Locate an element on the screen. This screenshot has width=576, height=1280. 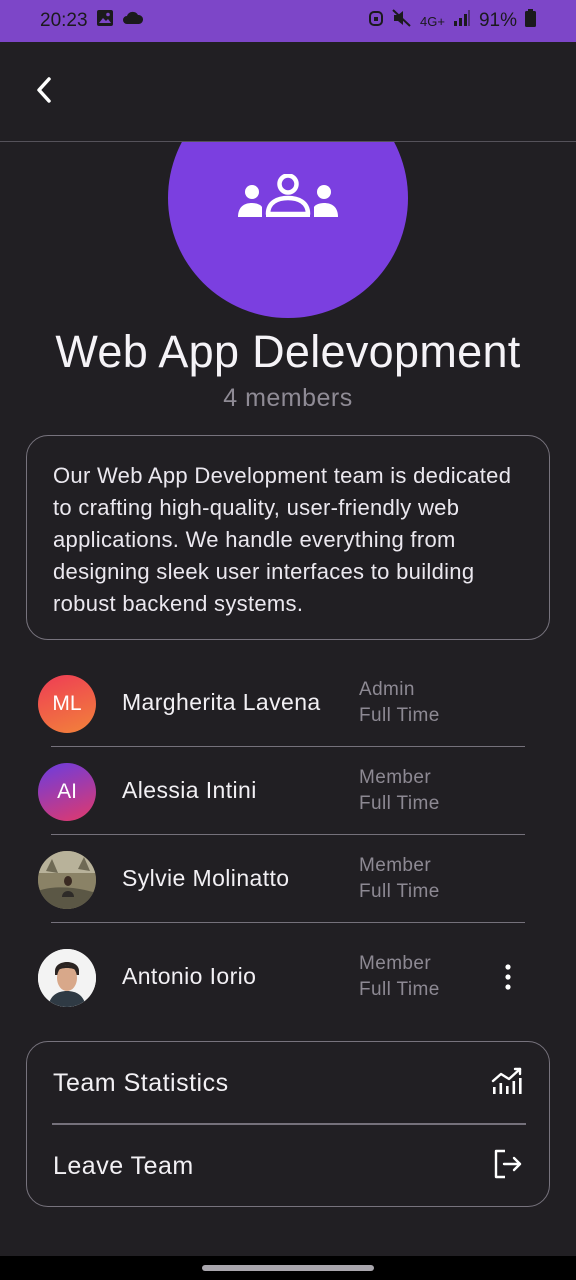
status-left: 20:23 is located at coordinates (92, 21).